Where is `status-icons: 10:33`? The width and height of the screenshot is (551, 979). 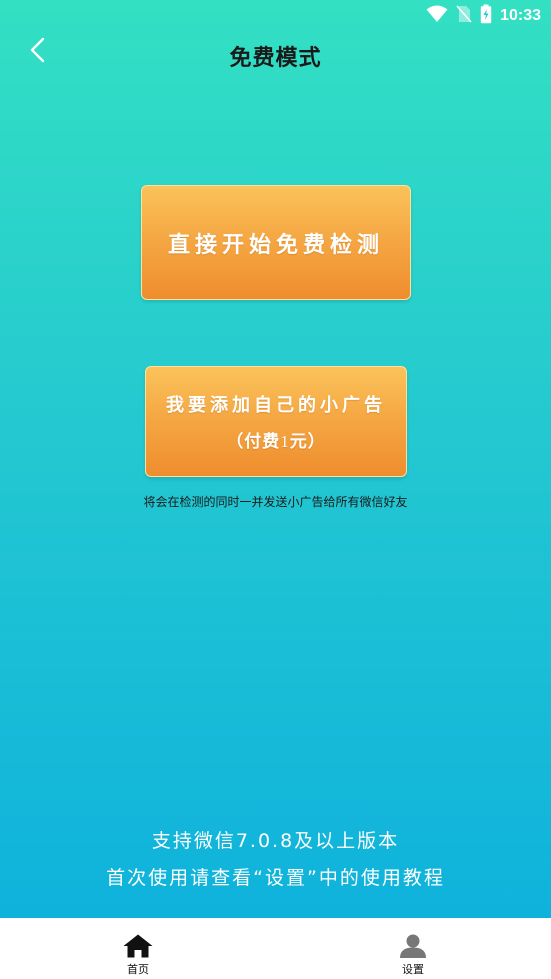
status-icons: 10:33 is located at coordinates (483, 16).